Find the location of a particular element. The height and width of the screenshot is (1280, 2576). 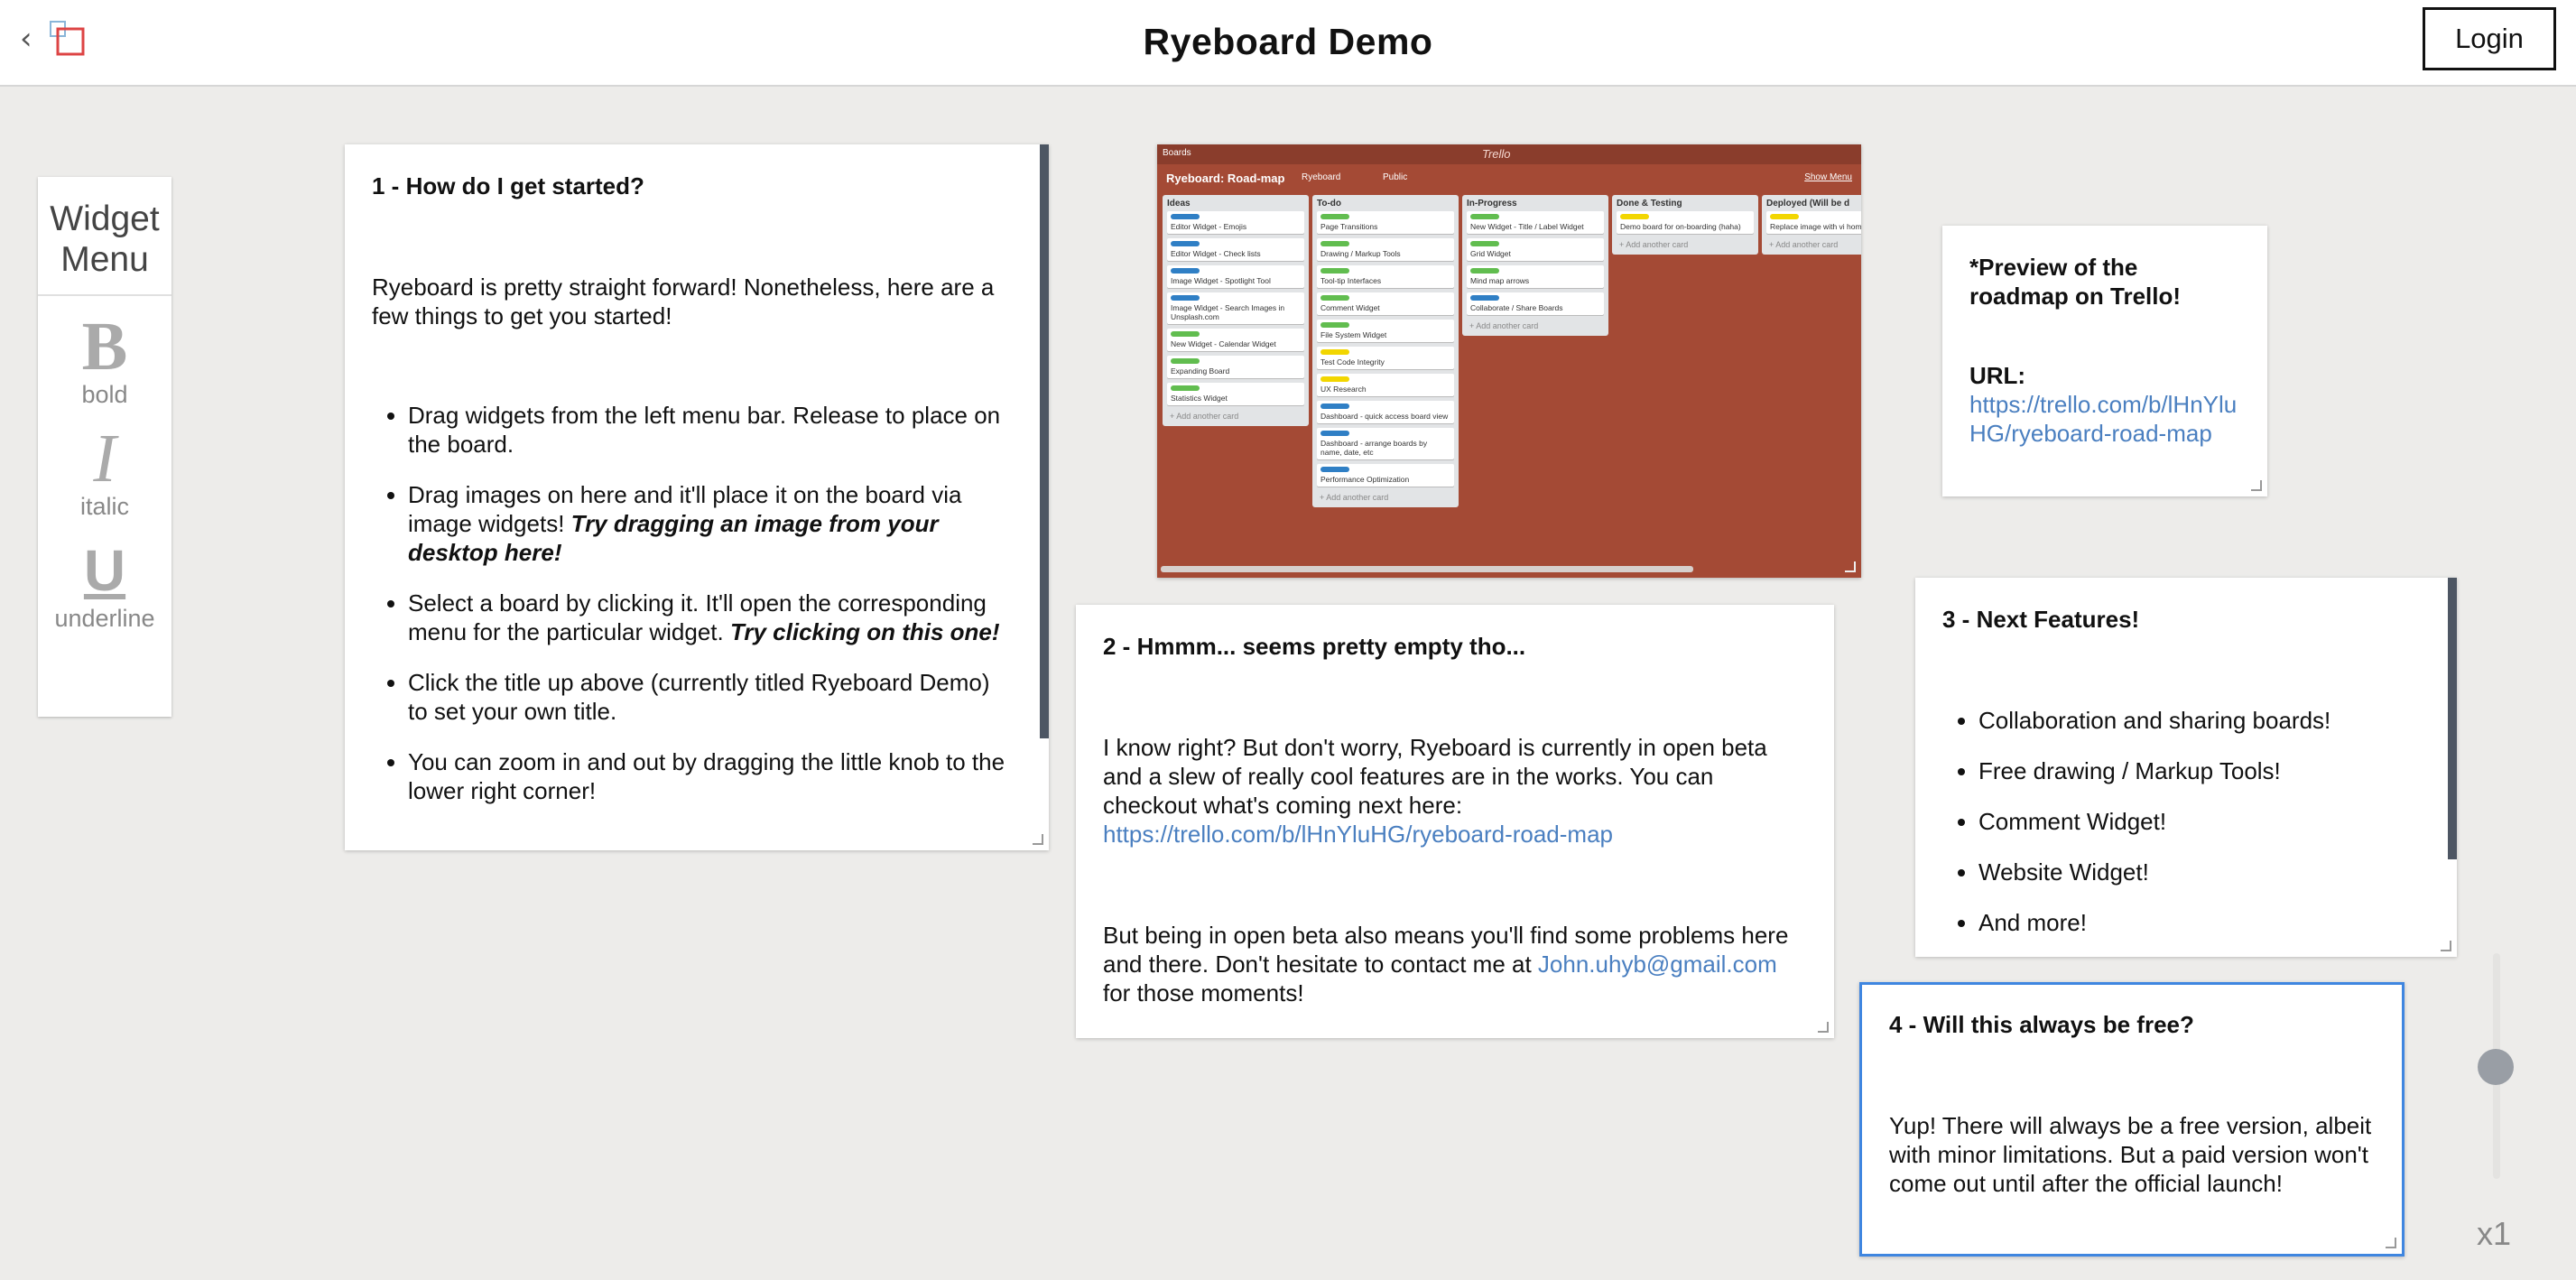

trello-team: Ryeboard is located at coordinates (1321, 177).